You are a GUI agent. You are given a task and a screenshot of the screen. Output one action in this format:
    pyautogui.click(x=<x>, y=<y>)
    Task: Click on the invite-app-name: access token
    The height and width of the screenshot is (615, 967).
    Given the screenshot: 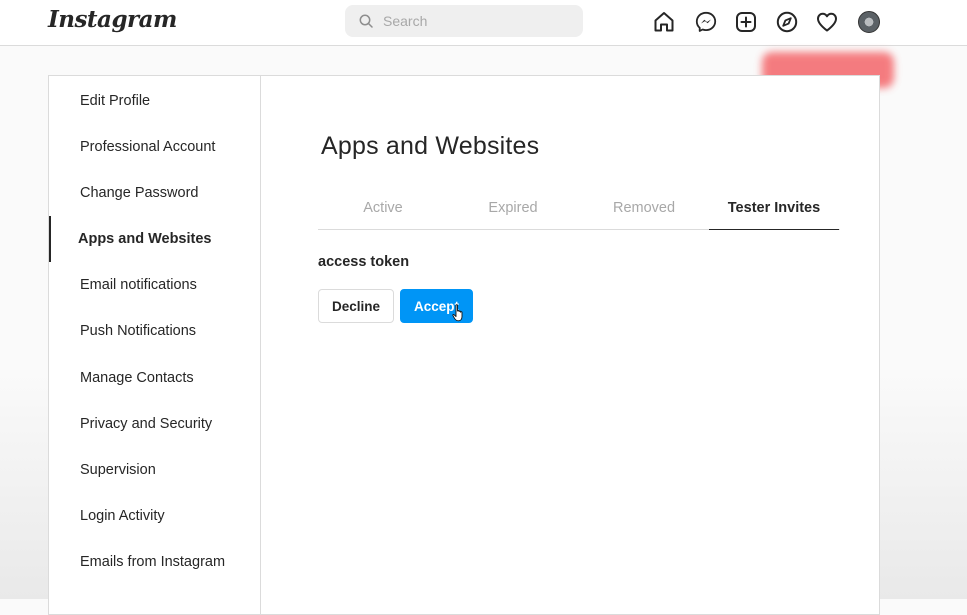 What is the action you would take?
    pyautogui.click(x=364, y=262)
    